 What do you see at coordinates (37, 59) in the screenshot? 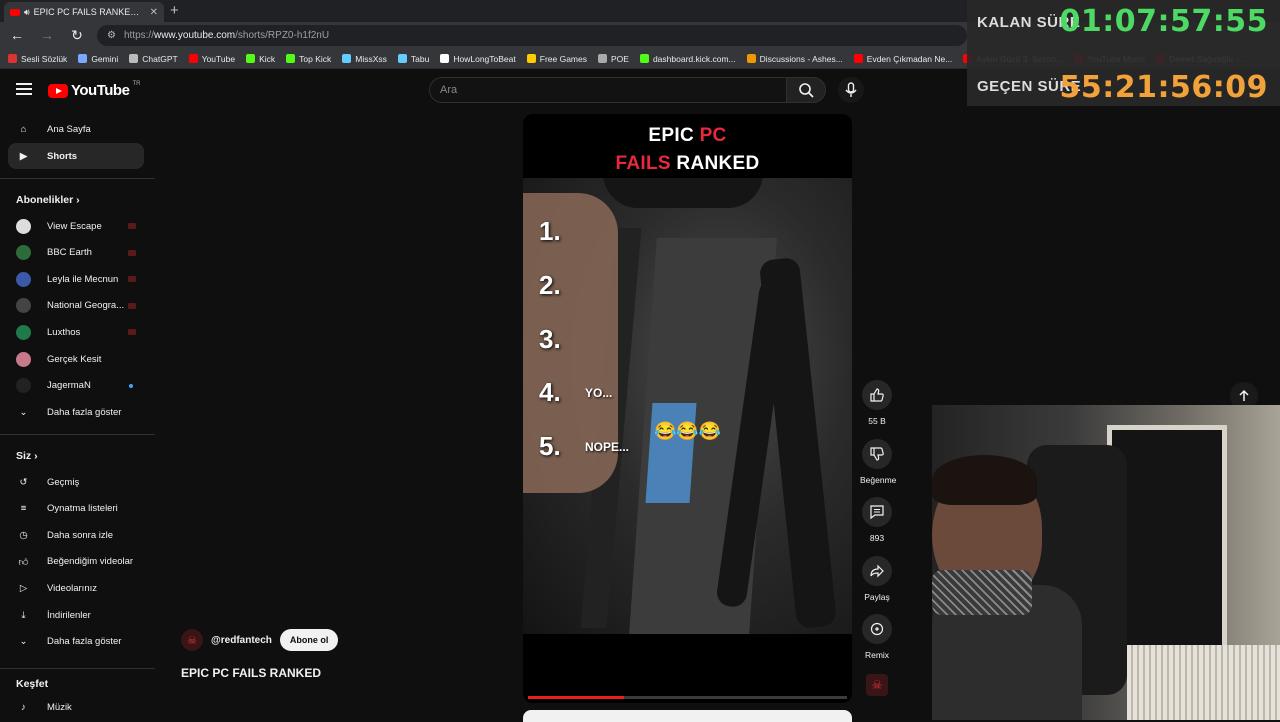
I see `bookmark-item: Sesli Sözlük` at bounding box center [37, 59].